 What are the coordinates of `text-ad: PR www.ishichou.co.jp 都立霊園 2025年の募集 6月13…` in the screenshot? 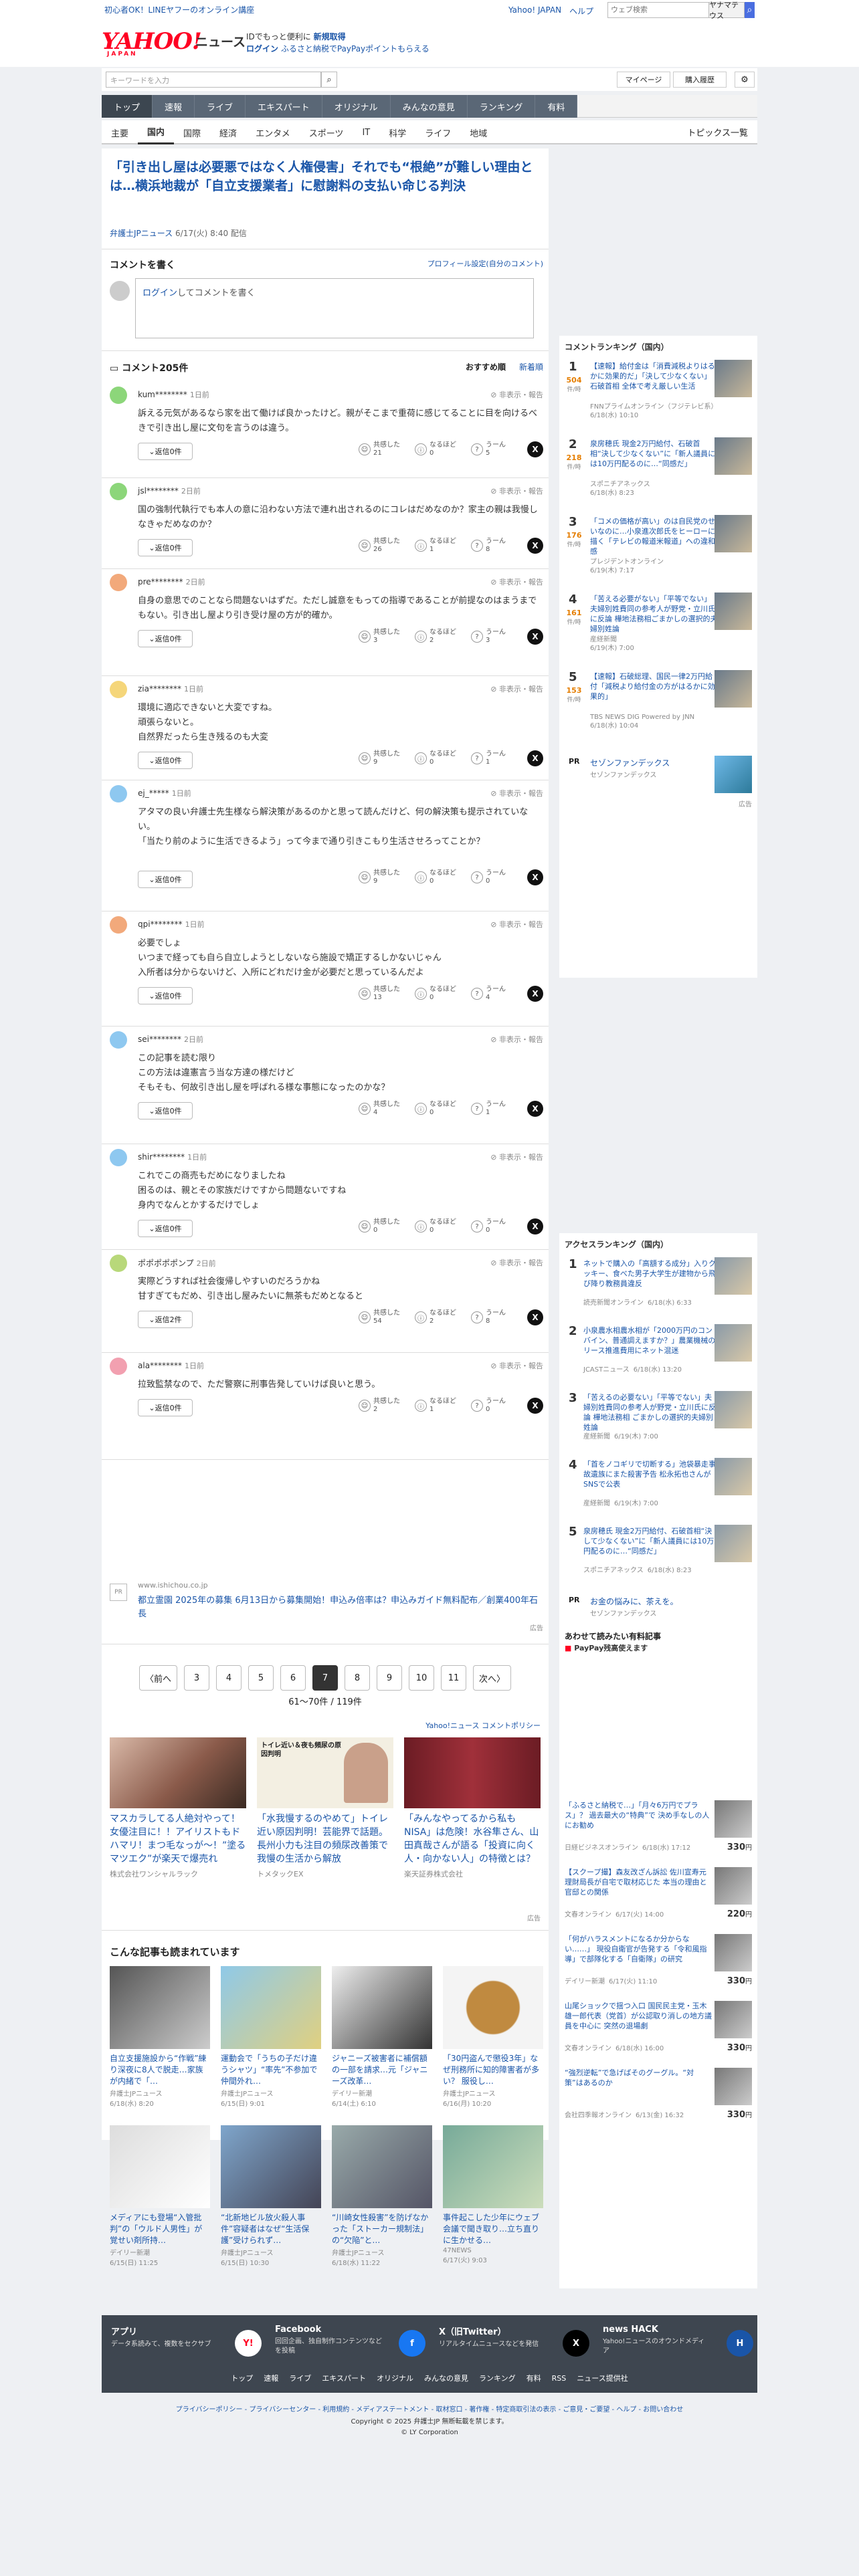 It's located at (326, 1606).